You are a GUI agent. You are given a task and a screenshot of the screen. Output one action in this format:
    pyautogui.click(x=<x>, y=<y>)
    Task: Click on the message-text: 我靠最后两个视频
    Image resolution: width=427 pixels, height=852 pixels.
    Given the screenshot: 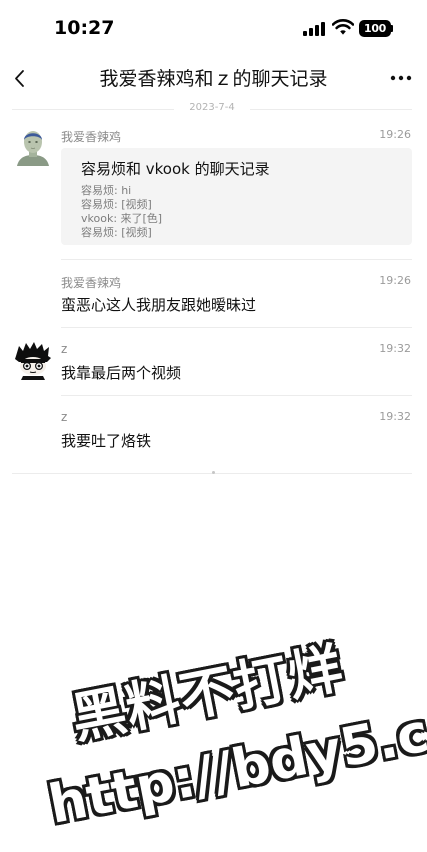 What is the action you would take?
    pyautogui.click(x=121, y=373)
    